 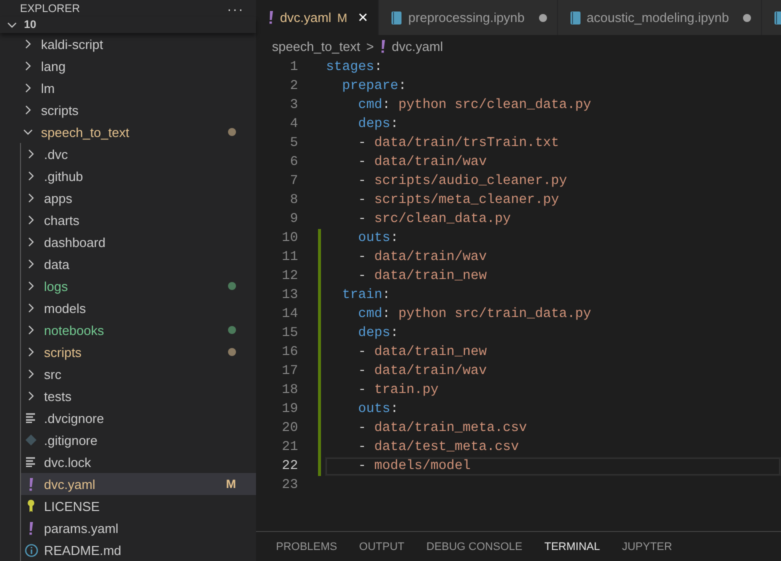 What do you see at coordinates (316, 46) in the screenshot?
I see `breadcrumb-item: speech_to_text` at bounding box center [316, 46].